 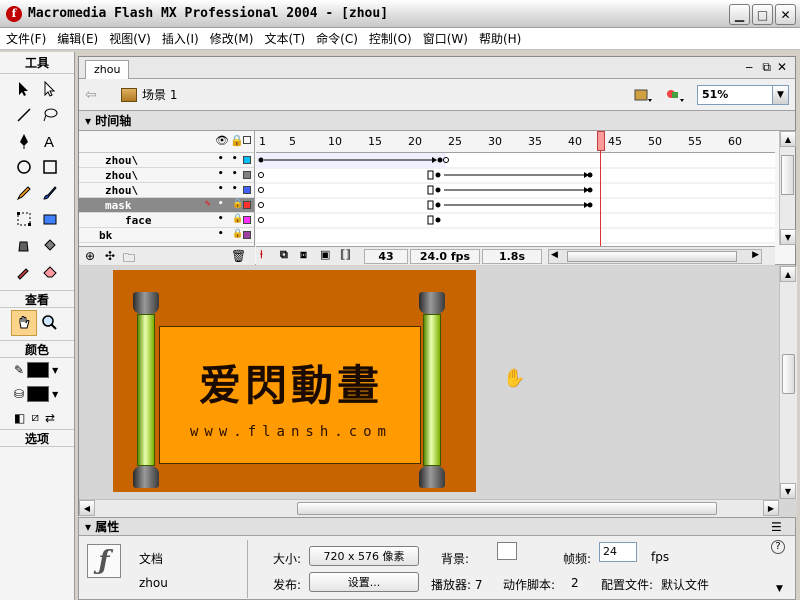 I want to click on lasso-tool-icon, so click(x=50, y=115).